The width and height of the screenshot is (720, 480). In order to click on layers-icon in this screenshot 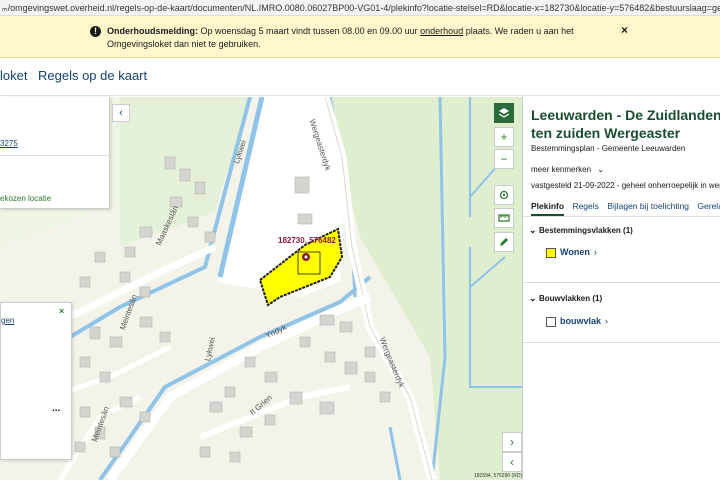, I will do `click(504, 113)`.